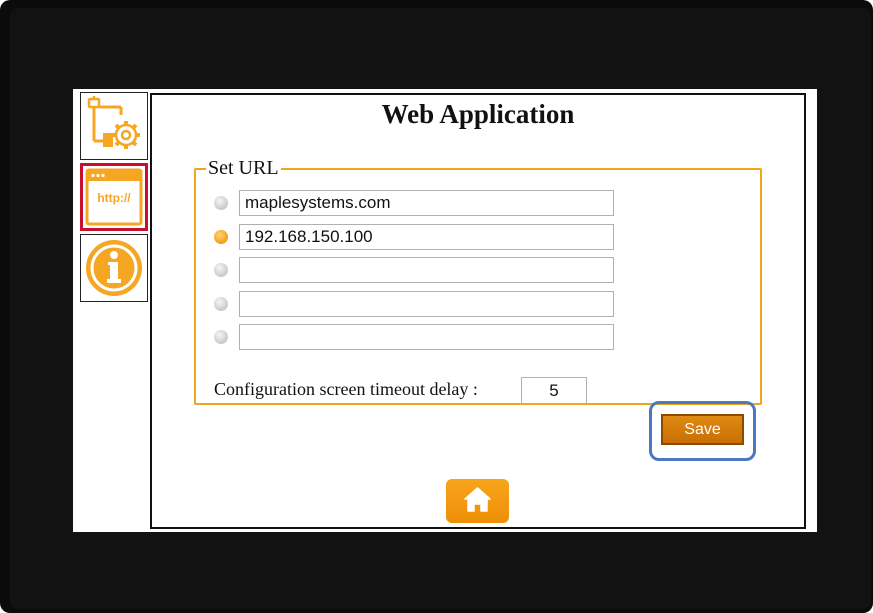 The height and width of the screenshot is (613, 873). I want to click on sidebar-item-network-settings, so click(114, 126).